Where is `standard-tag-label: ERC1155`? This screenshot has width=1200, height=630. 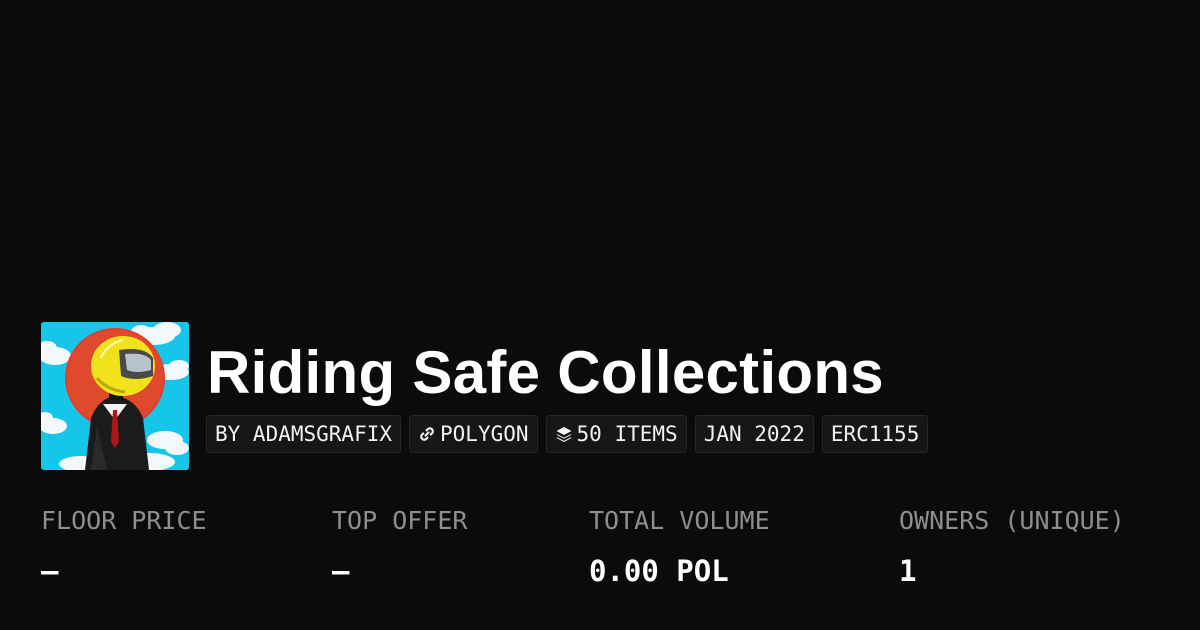
standard-tag-label: ERC1155 is located at coordinates (875, 434).